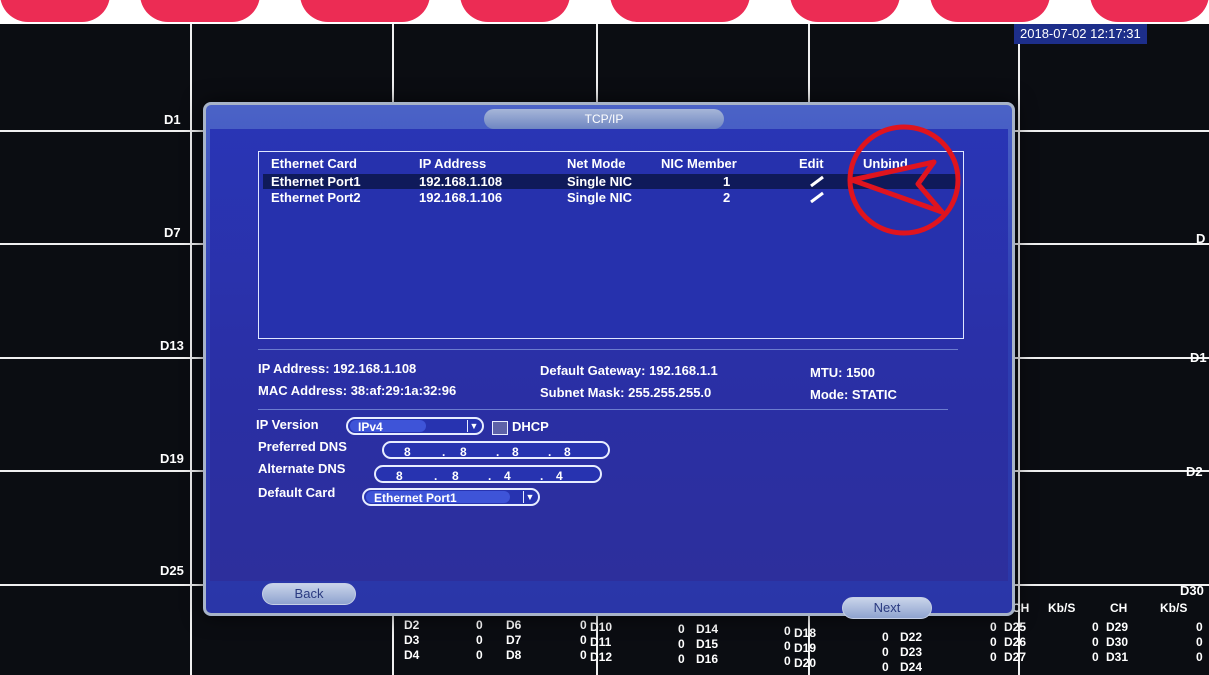 The height and width of the screenshot is (675, 1209). Describe the element at coordinates (608, 349) in the screenshot. I see `divider` at that location.